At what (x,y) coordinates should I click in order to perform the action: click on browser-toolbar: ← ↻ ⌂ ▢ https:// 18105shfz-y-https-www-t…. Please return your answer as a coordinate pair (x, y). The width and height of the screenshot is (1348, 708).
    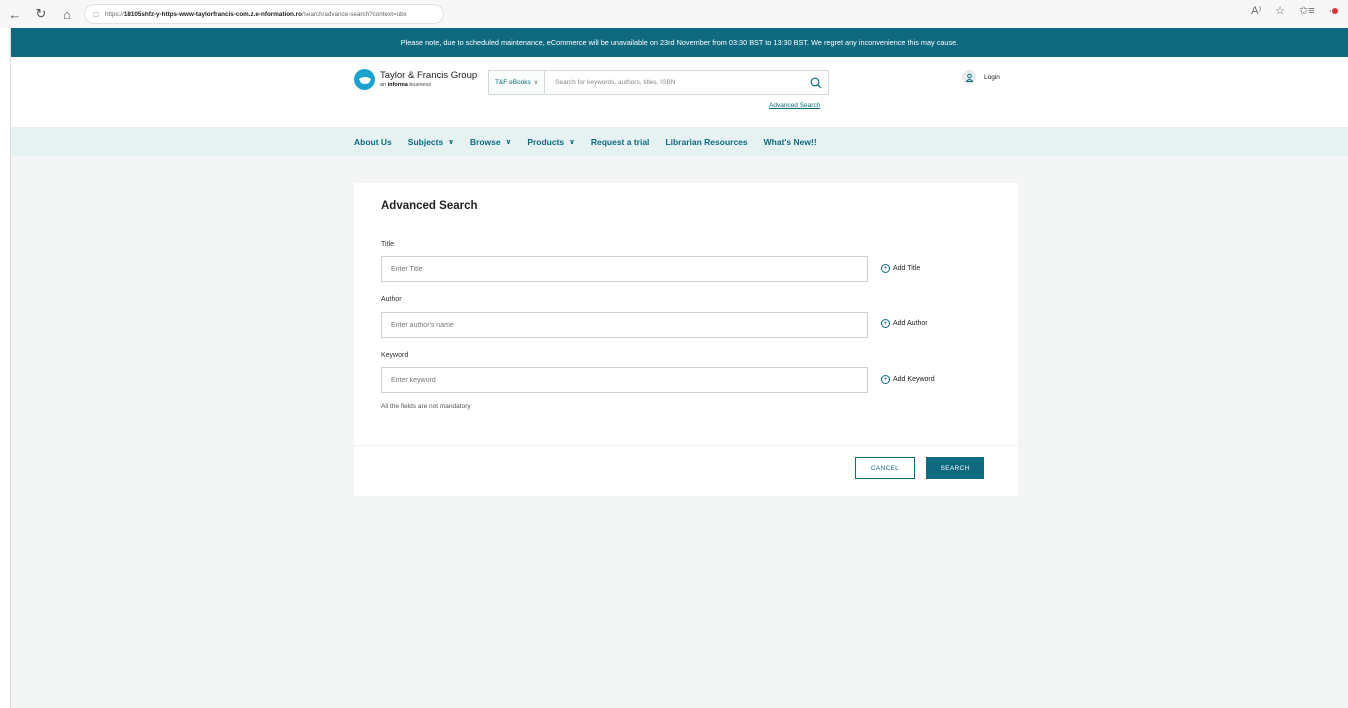
    Looking at the image, I should click on (674, 14).